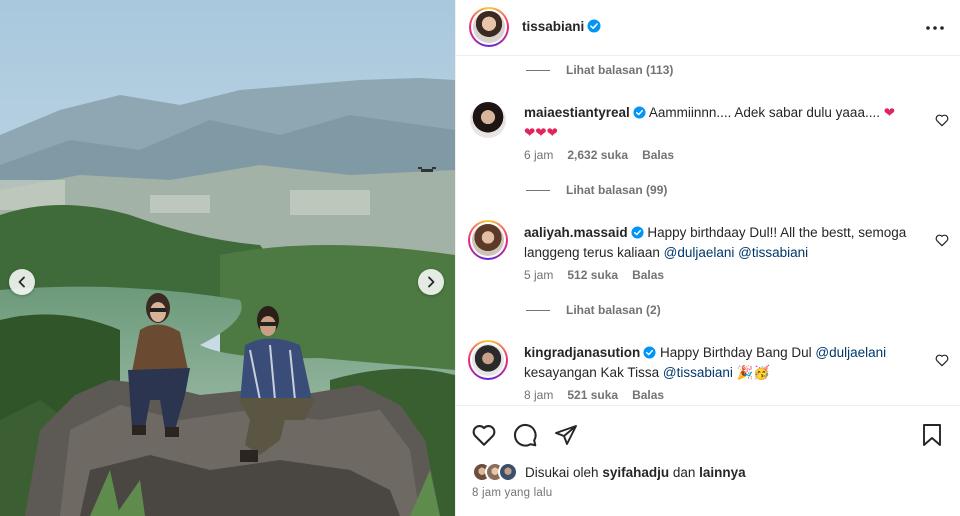 The height and width of the screenshot is (516, 960). I want to click on liked-by-username: syifahadju, so click(635, 472).